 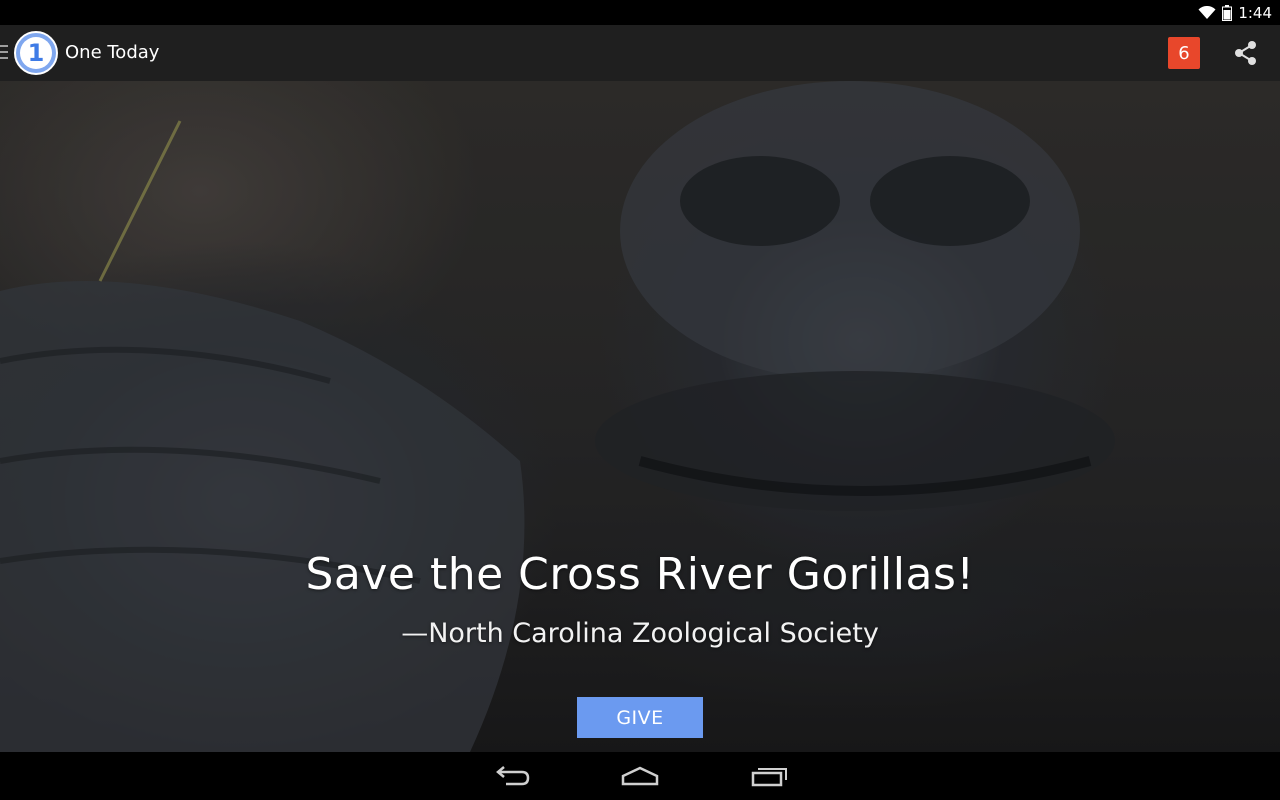 What do you see at coordinates (640, 53) in the screenshot?
I see `action-bar: 1 One Today 6` at bounding box center [640, 53].